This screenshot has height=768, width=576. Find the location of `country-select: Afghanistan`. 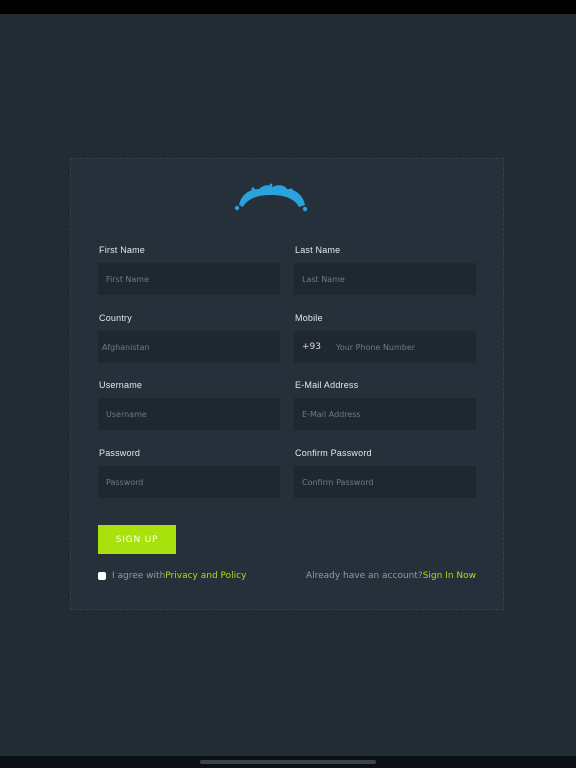

country-select: Afghanistan is located at coordinates (189, 347).